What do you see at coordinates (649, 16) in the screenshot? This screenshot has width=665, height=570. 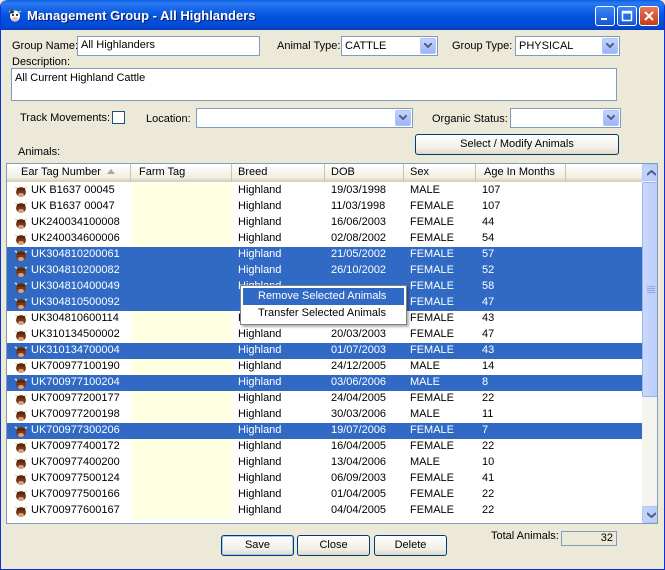 I see `close-window-button` at bounding box center [649, 16].